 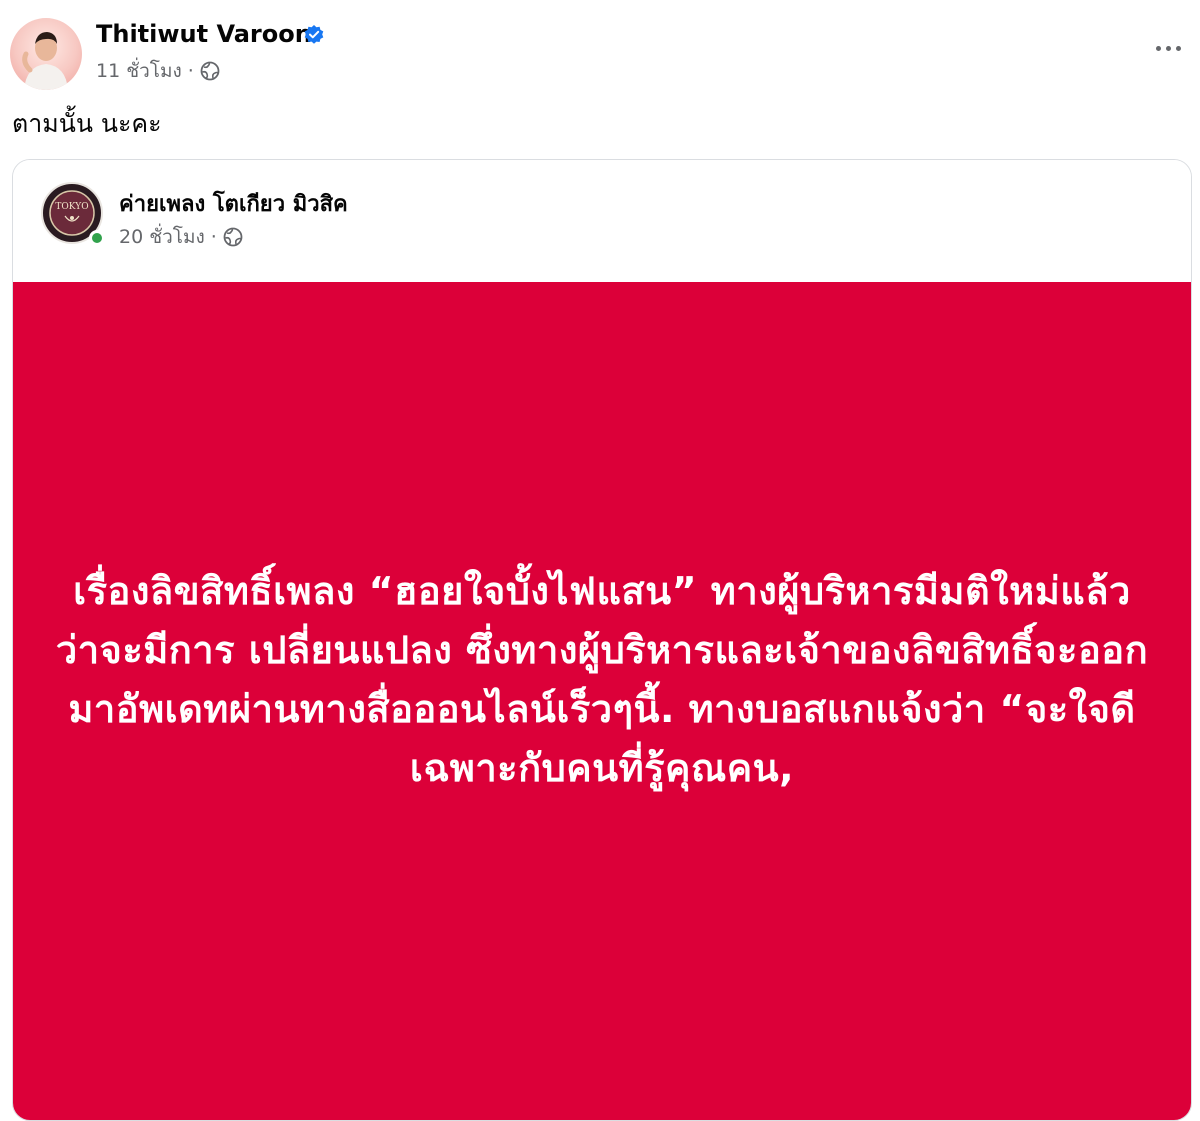 What do you see at coordinates (204, 34) in the screenshot?
I see `author-name: Thitiwut Varoon` at bounding box center [204, 34].